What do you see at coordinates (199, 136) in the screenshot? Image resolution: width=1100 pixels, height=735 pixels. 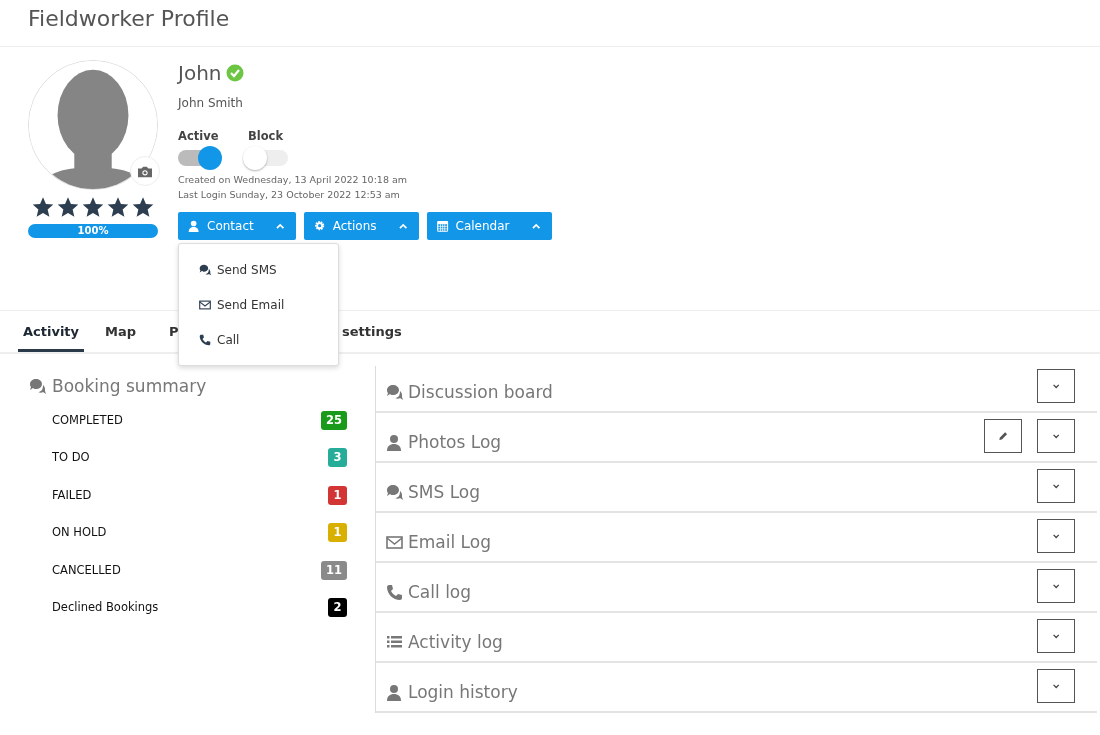 I see `toggle-label: Active` at bounding box center [199, 136].